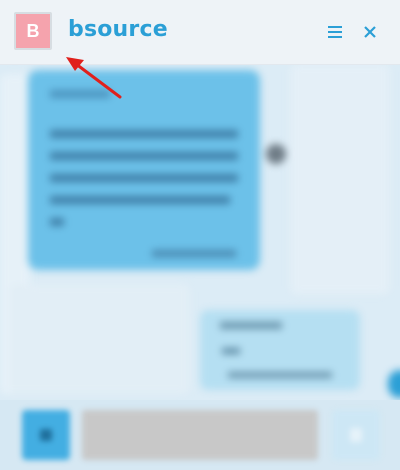  I want to click on message-composer, so click(200, 435).